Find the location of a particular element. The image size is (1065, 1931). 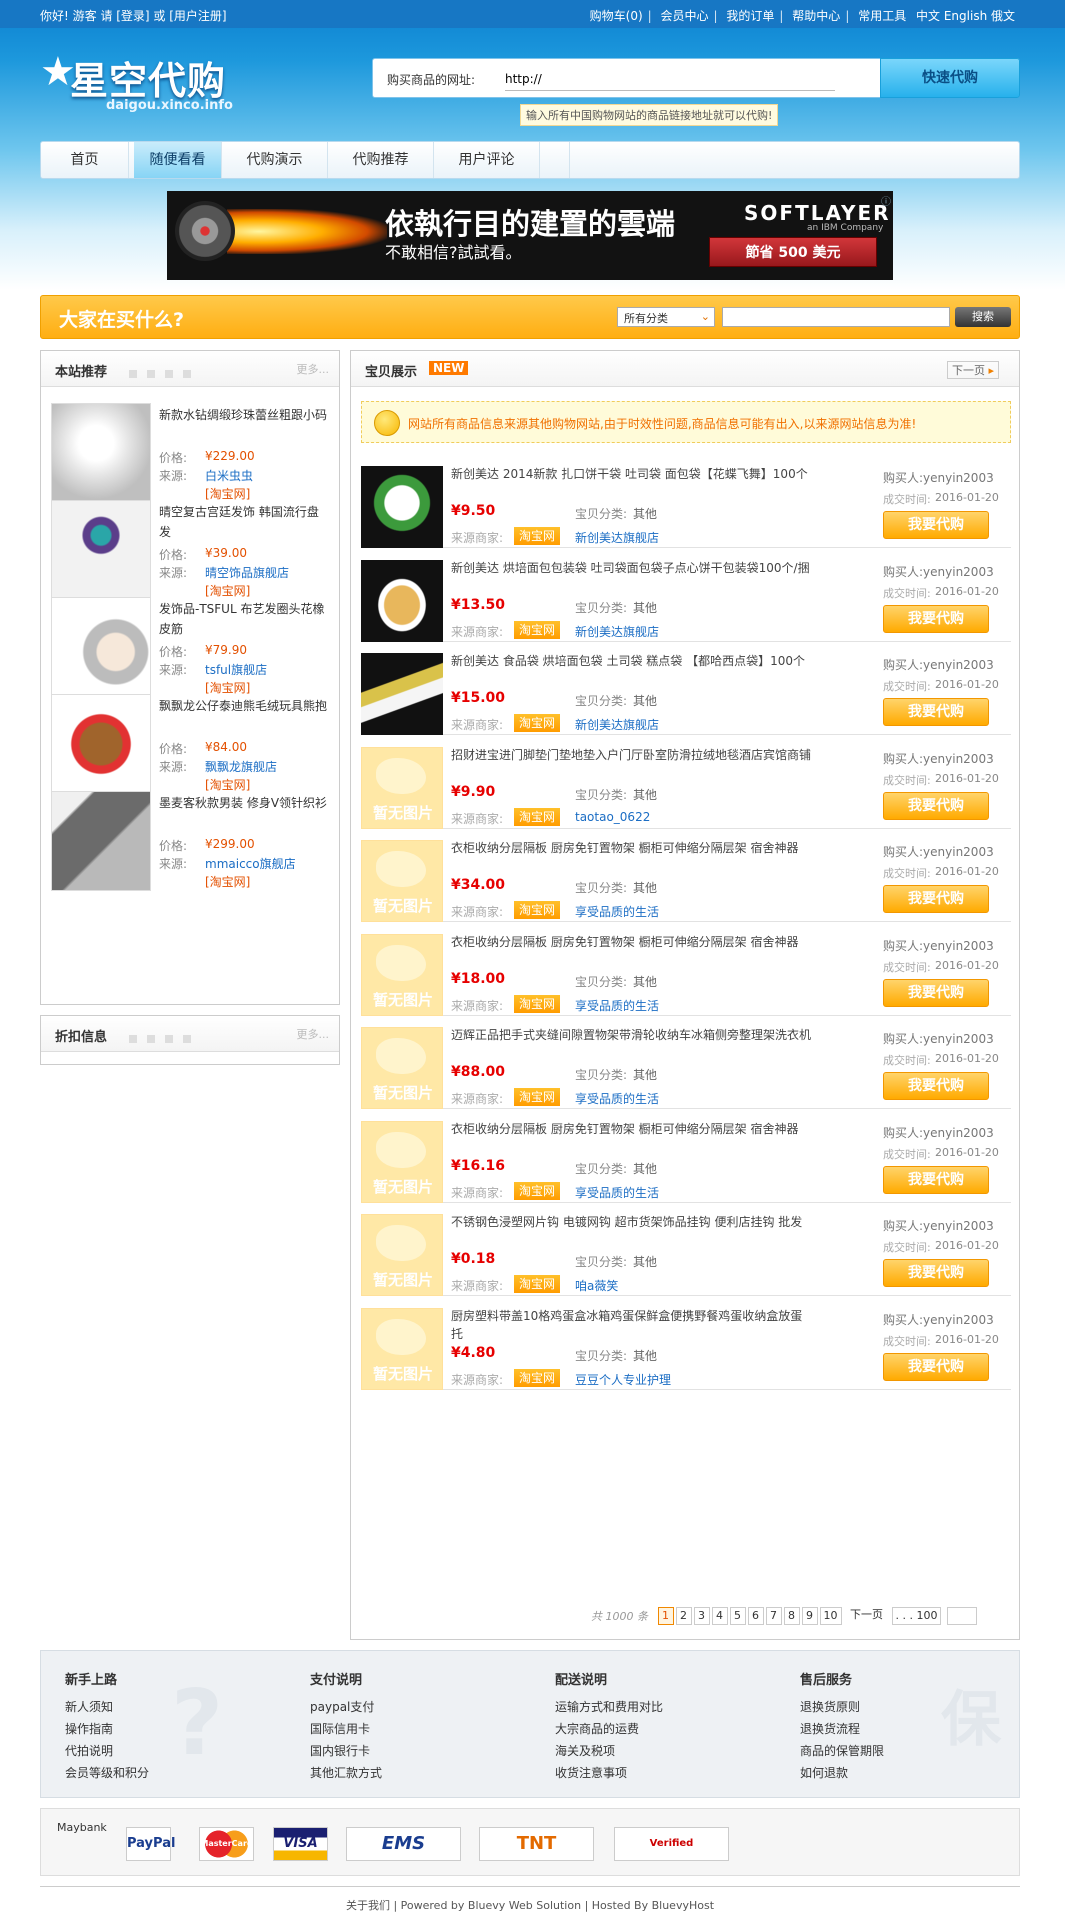

nav-browse: 随便看看 is located at coordinates (178, 160).